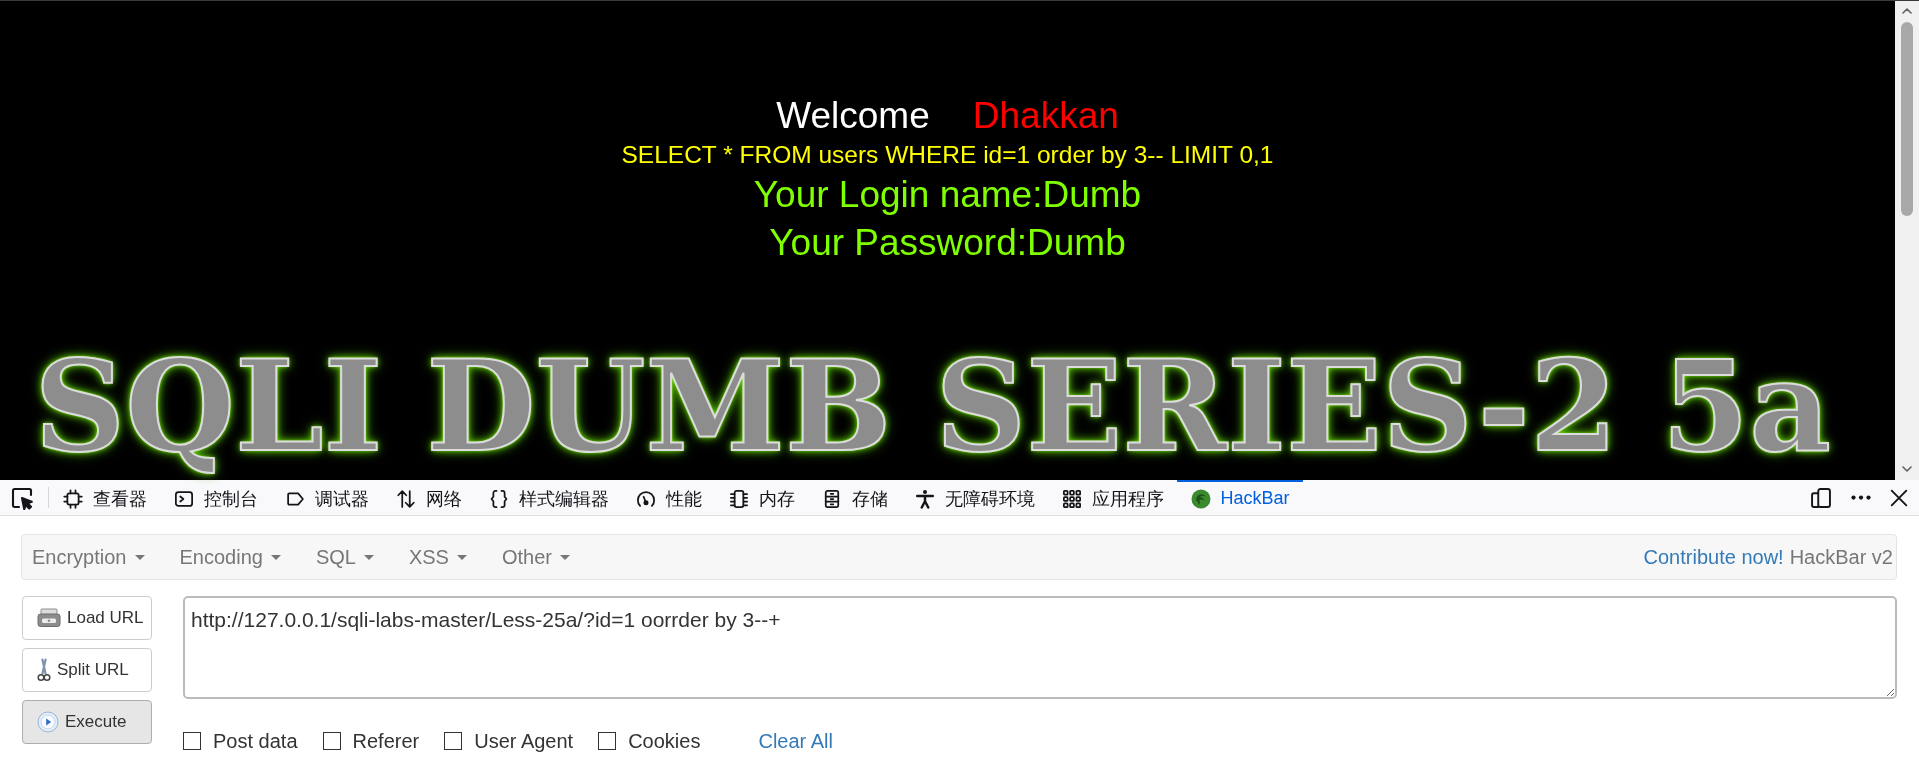  Describe the element at coordinates (947, 195) in the screenshot. I see `login-name-text: Your Login name:Dumb` at that location.